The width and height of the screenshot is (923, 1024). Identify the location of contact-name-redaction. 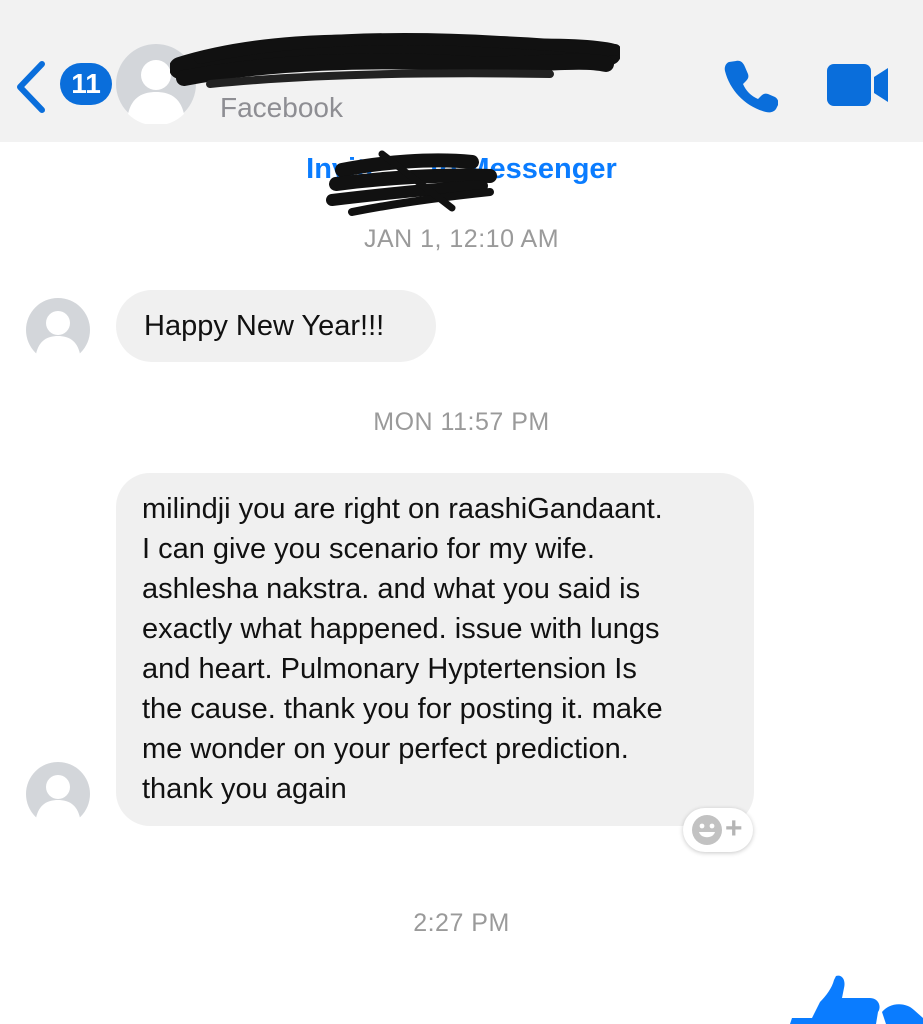
(395, 60).